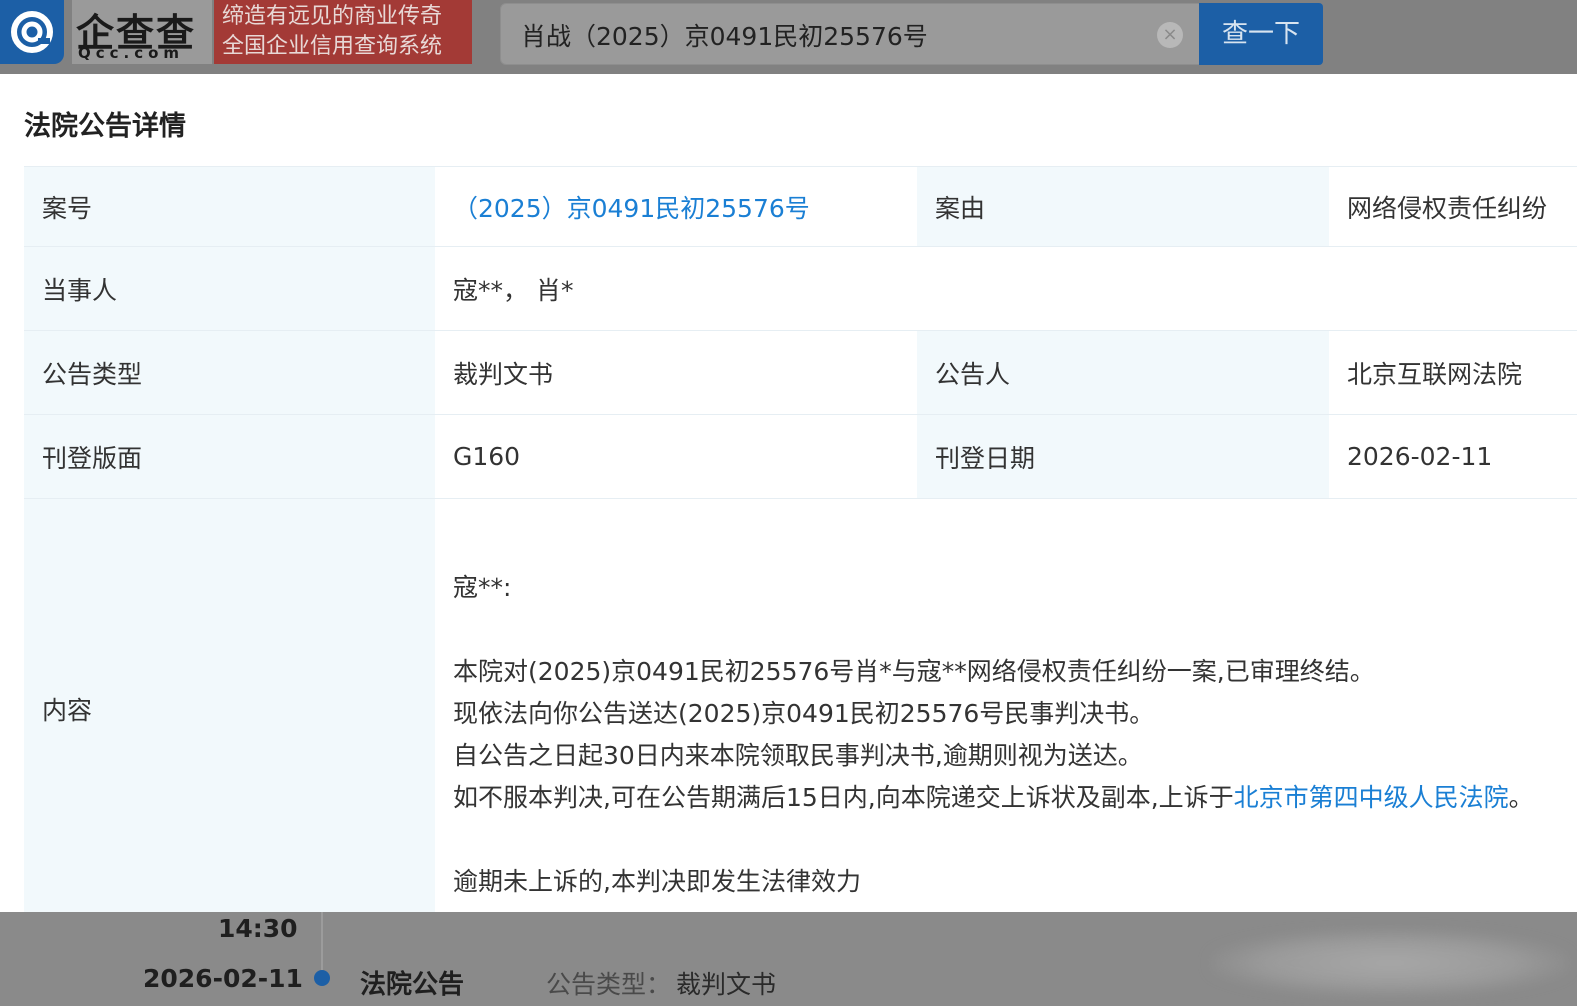 This screenshot has width=1577, height=1006. What do you see at coordinates (798, 755) in the screenshot?
I see `content-line-3: 自公告之日起30日内来本院领取民事判决书,逾期则视为送达。` at bounding box center [798, 755].